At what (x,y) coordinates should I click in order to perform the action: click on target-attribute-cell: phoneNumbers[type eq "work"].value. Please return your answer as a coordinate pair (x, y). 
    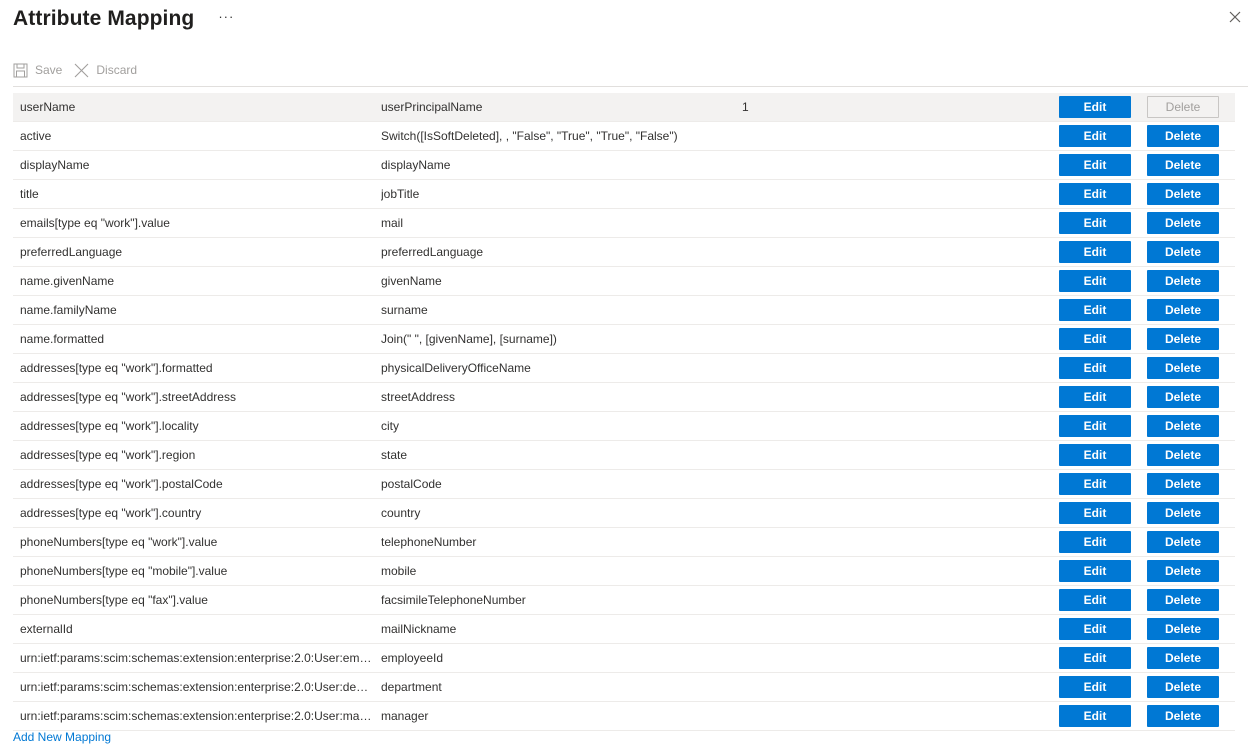
    Looking at the image, I should click on (119, 542).